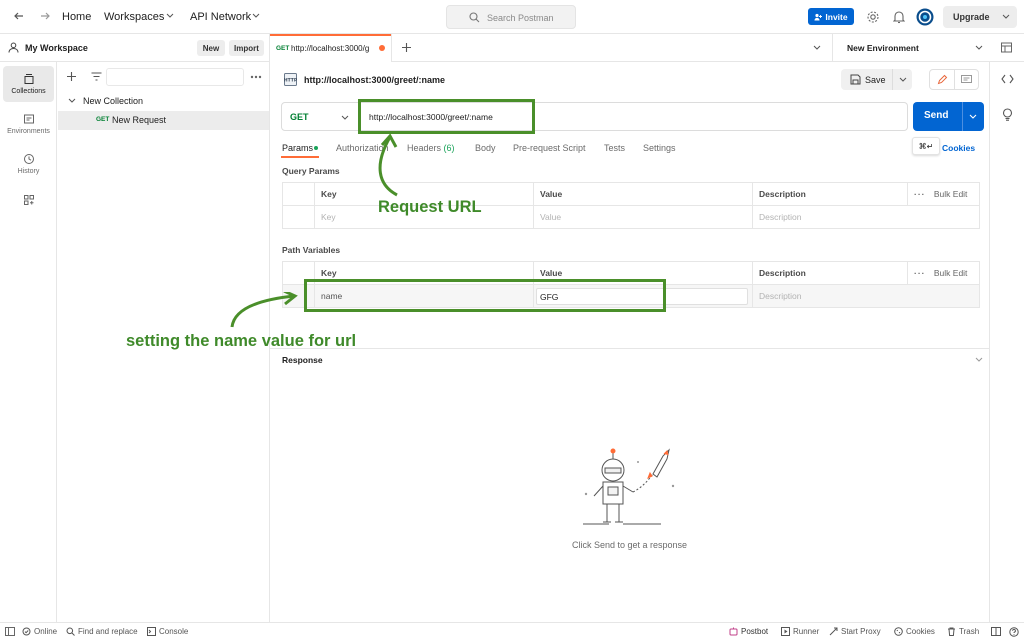 Image resolution: width=1024 pixels, height=640 pixels. Describe the element at coordinates (29, 79) in the screenshot. I see `collections-icon` at that location.